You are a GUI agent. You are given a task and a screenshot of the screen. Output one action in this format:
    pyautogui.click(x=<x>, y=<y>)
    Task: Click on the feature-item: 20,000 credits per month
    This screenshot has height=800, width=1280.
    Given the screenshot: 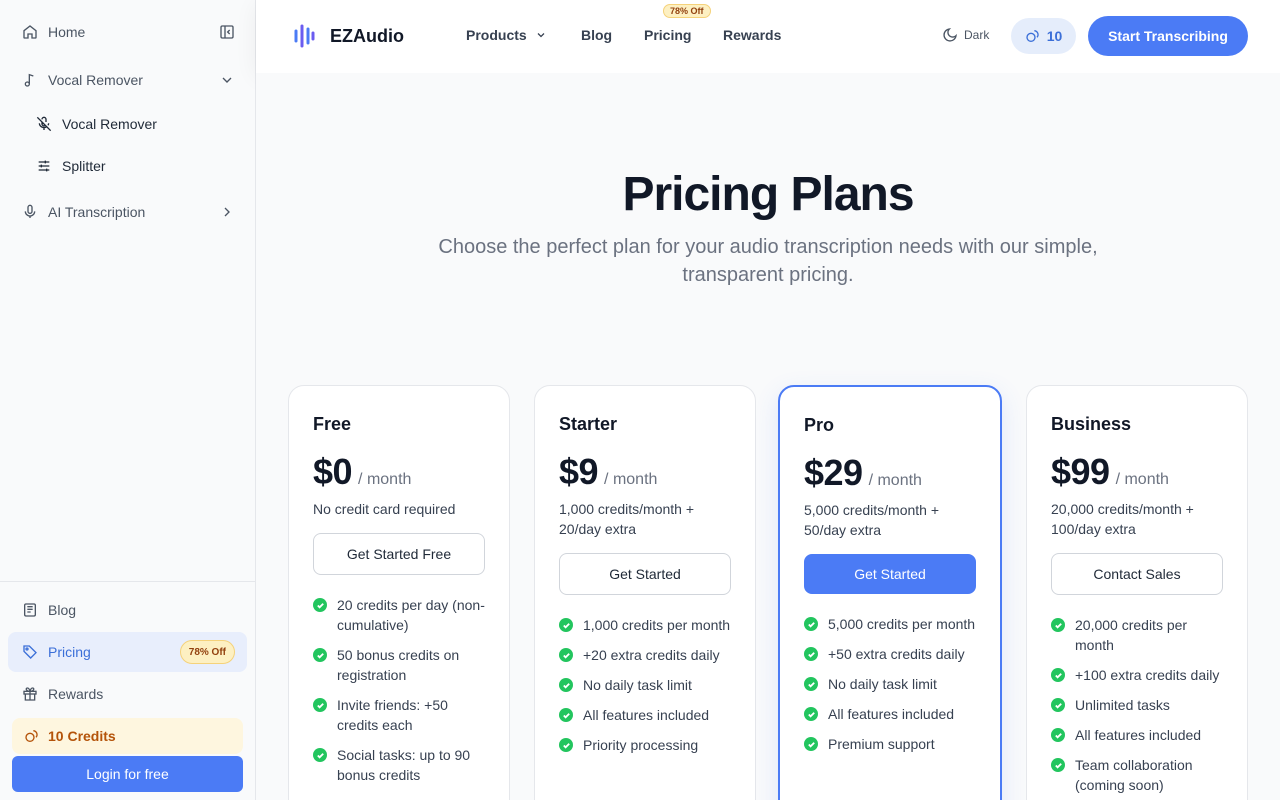 What is the action you would take?
    pyautogui.click(x=1137, y=635)
    